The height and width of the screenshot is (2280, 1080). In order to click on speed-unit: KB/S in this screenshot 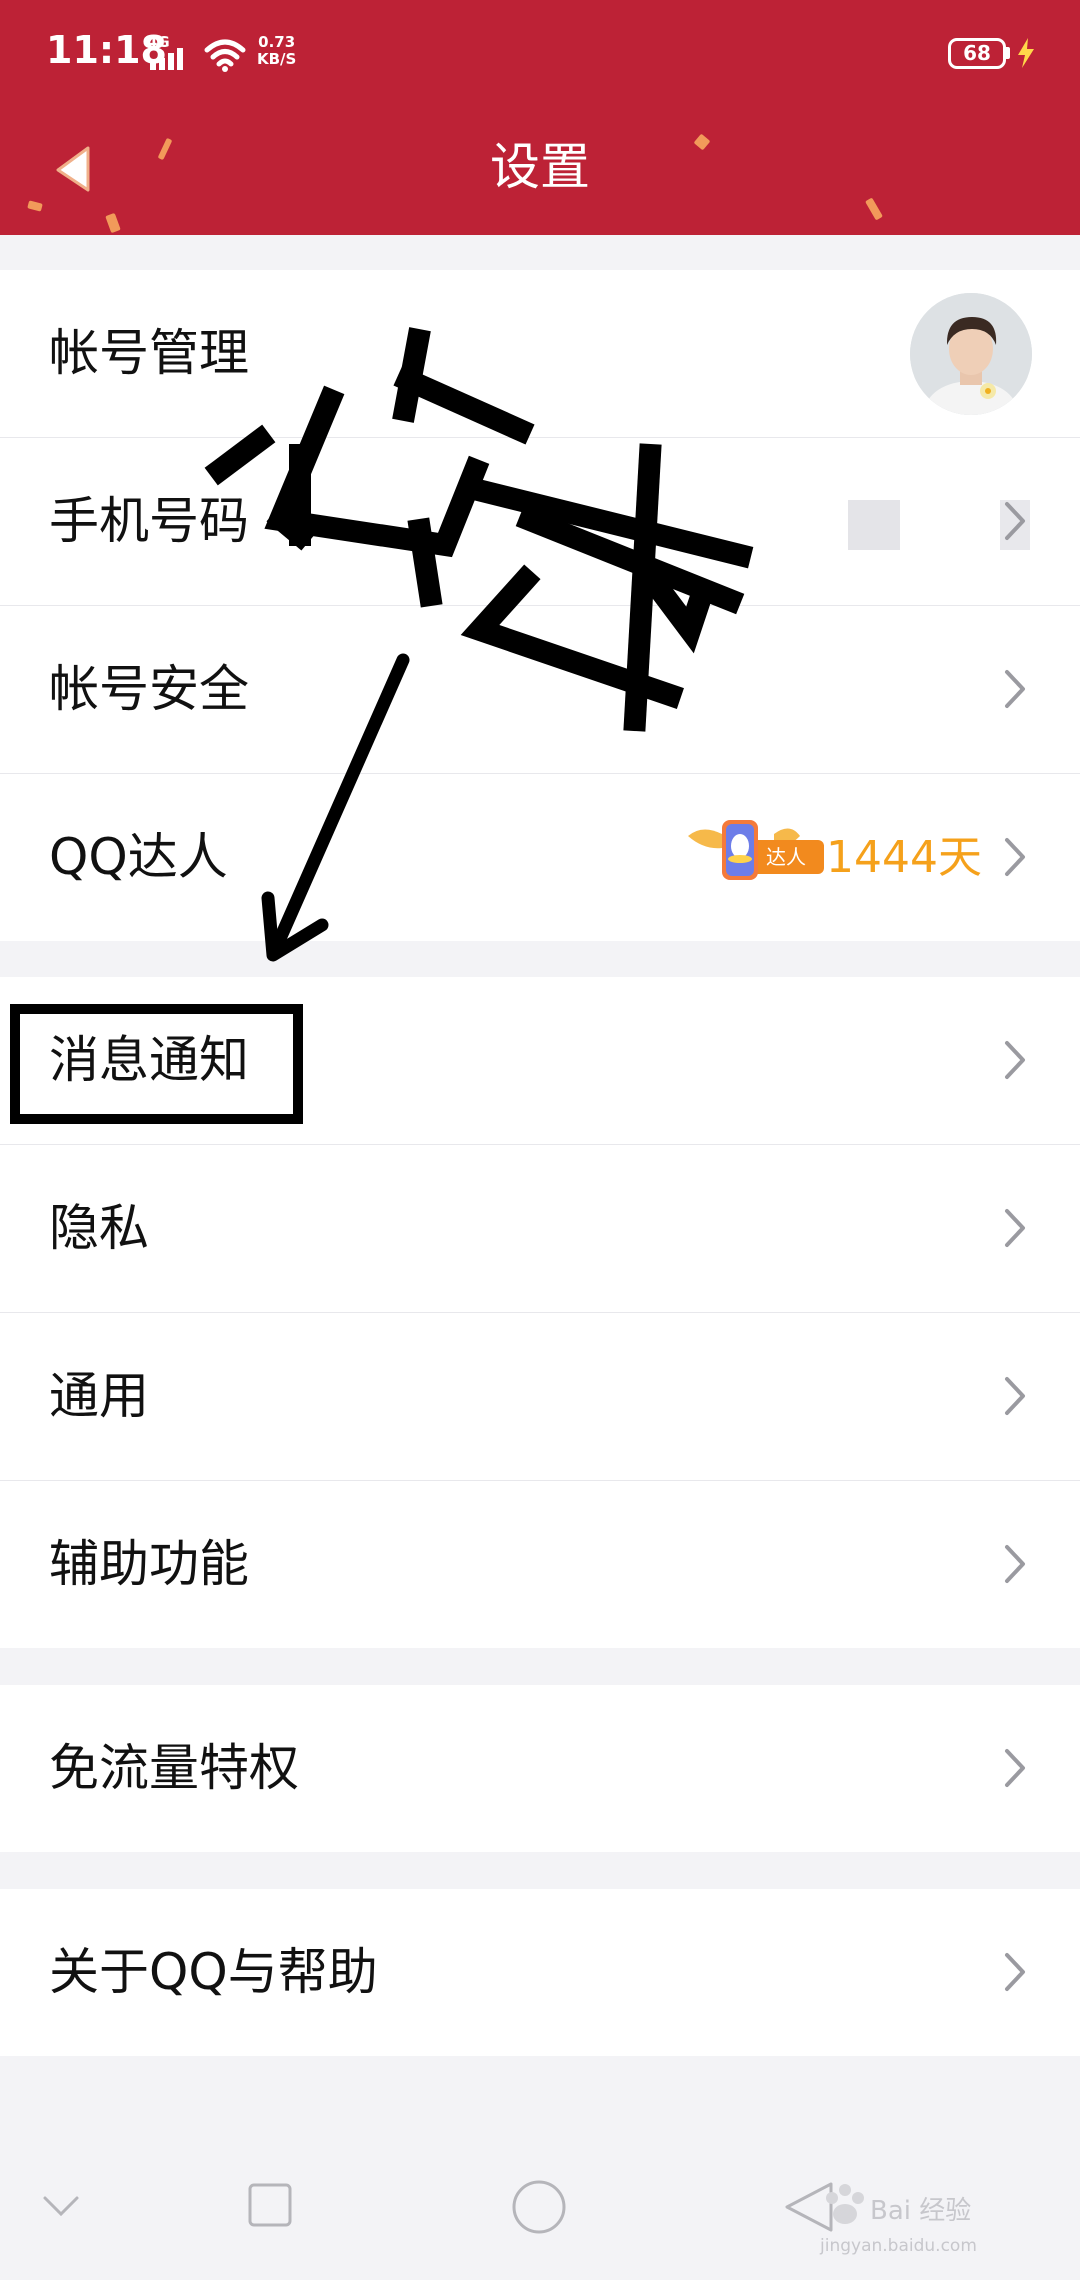, I will do `click(277, 59)`.